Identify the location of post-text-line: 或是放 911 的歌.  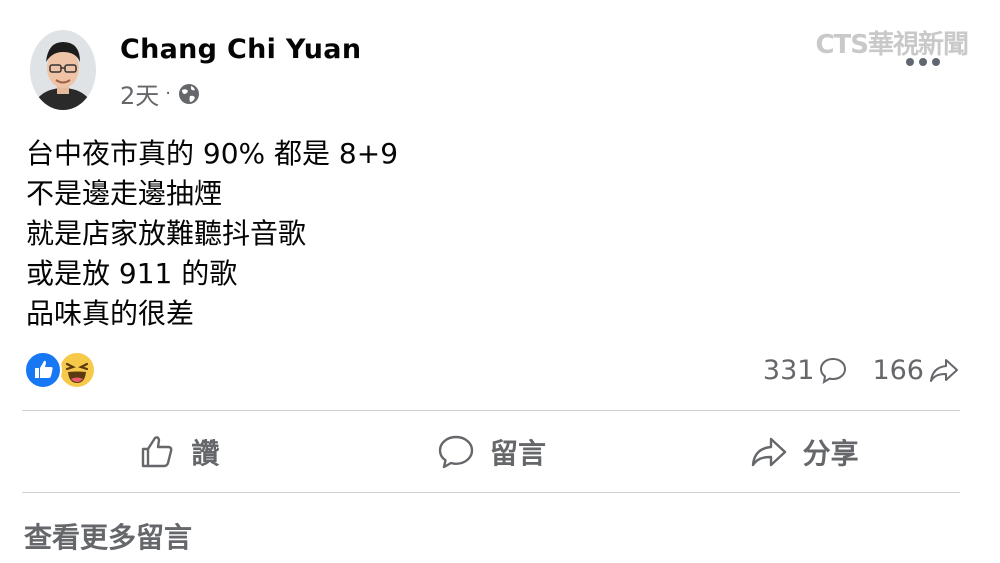
(132, 273).